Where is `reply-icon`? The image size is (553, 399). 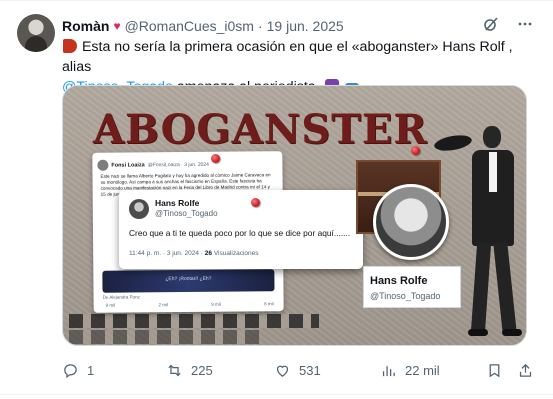 reply-icon is located at coordinates (70, 370).